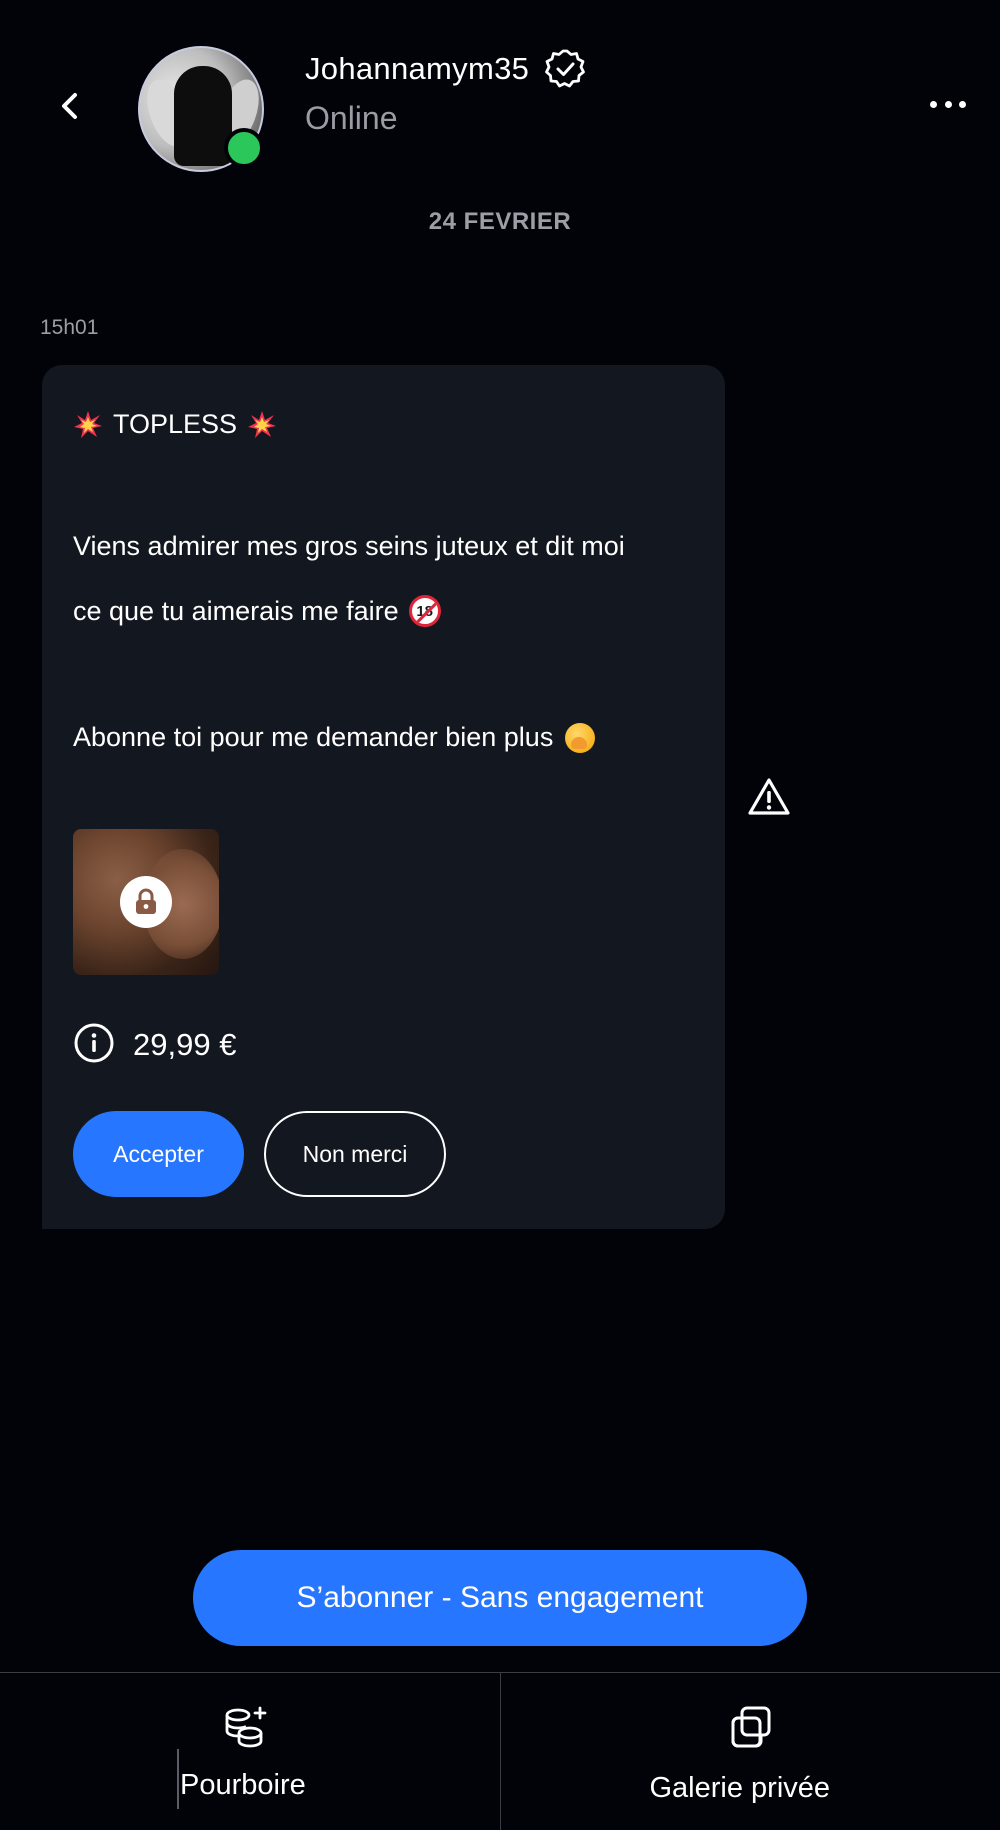 This screenshot has width=1000, height=1830. I want to click on warning-icon, so click(769, 796).